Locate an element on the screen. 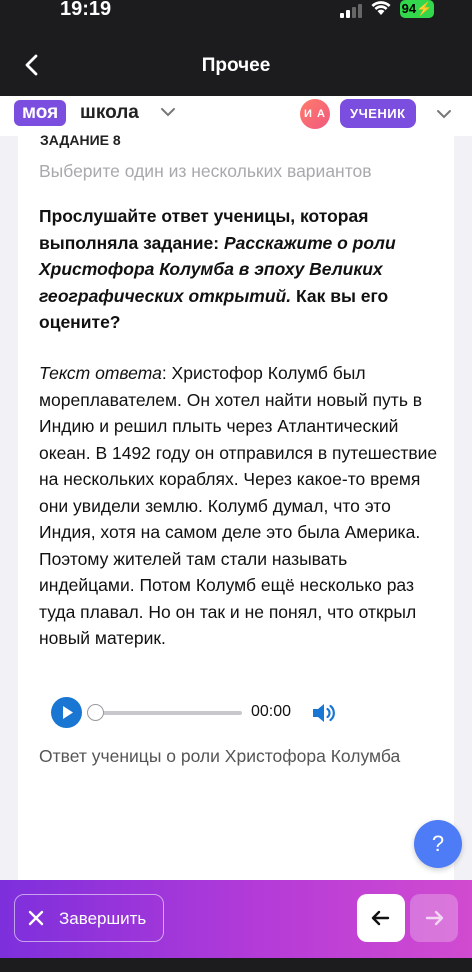  previous-button is located at coordinates (381, 918).